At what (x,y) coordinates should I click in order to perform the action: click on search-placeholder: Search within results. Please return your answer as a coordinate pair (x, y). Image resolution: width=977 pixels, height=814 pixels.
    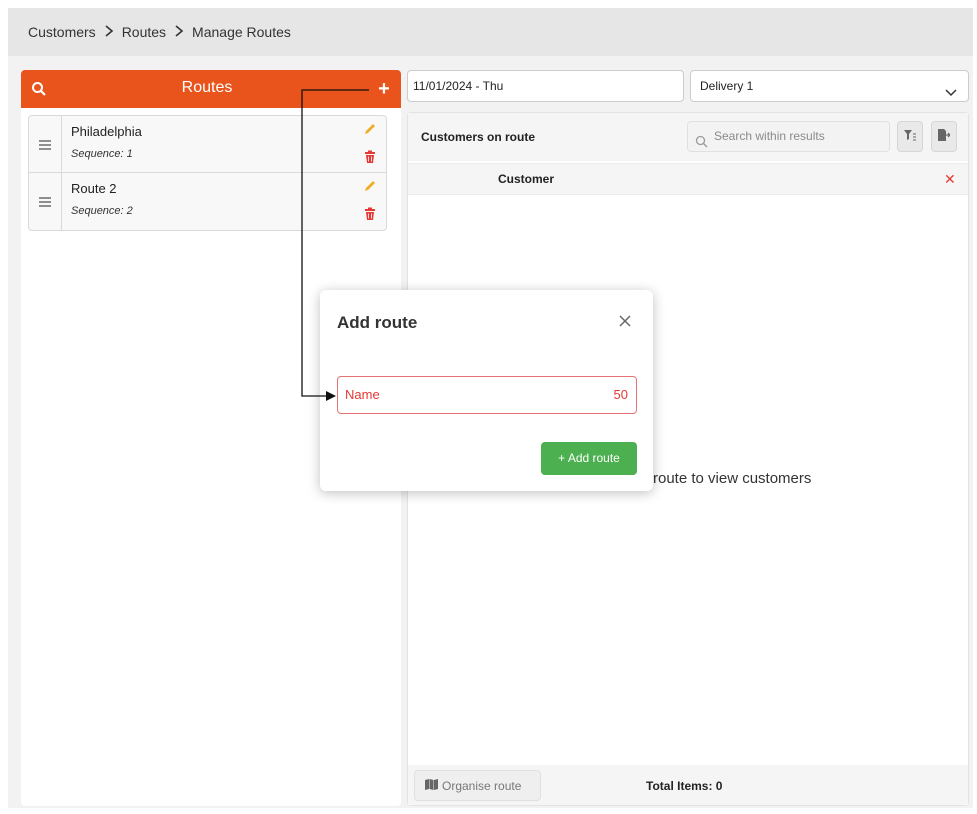
    Looking at the image, I should click on (769, 136).